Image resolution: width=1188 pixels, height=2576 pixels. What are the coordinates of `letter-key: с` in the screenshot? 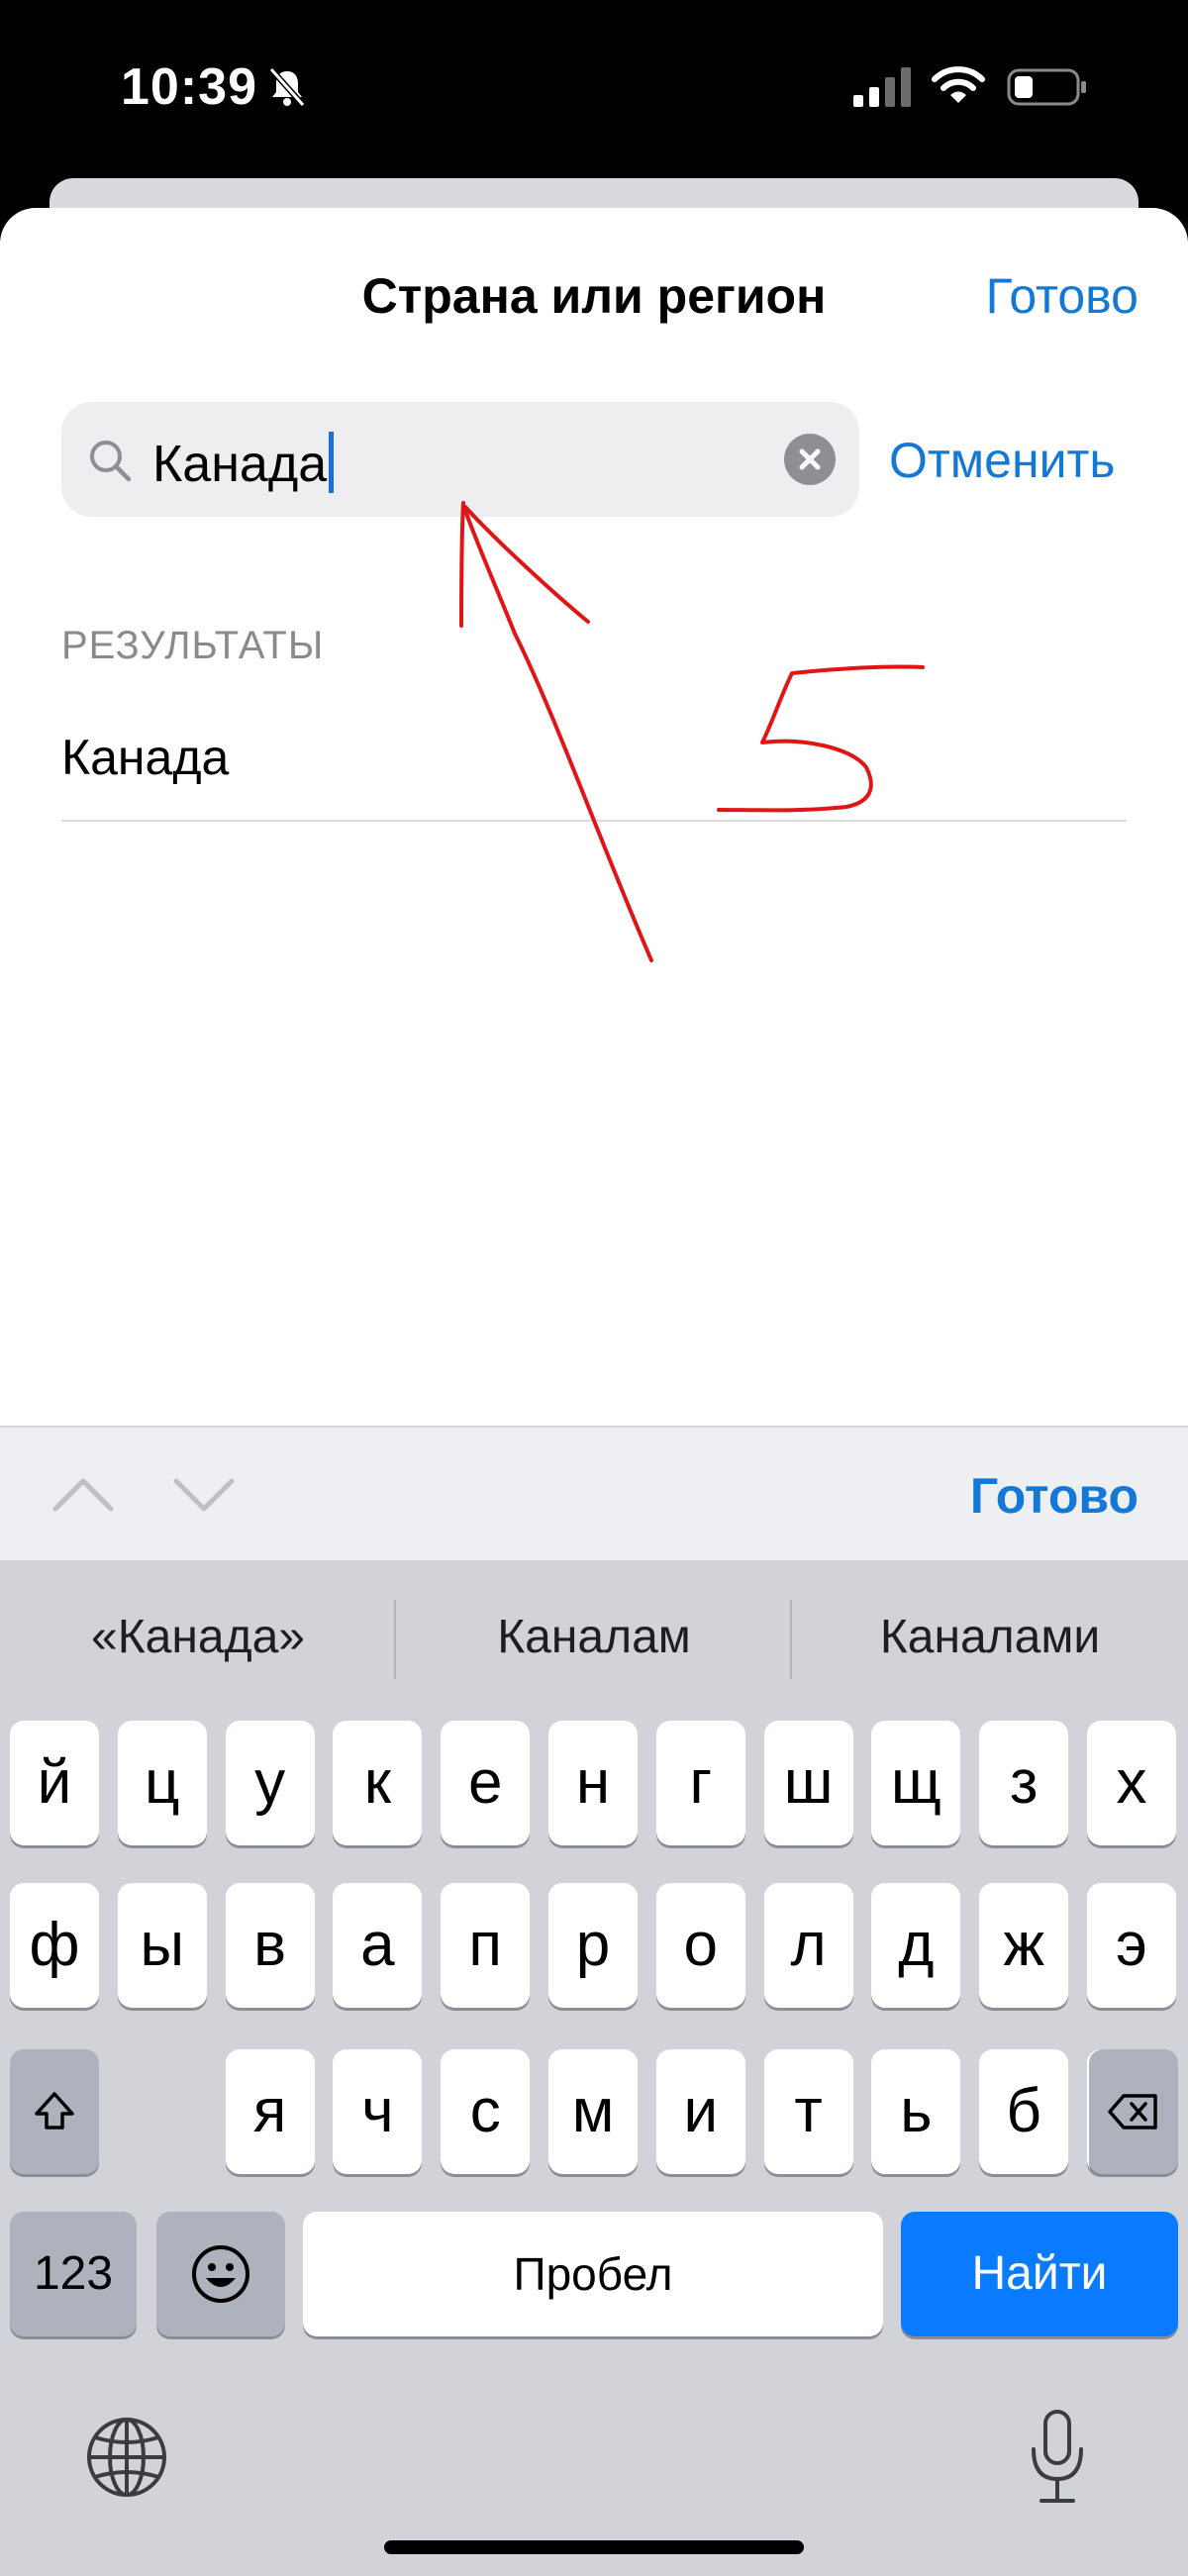 It's located at (486, 2111).